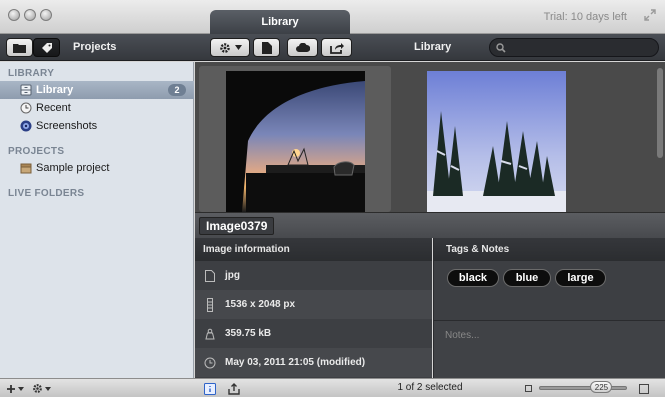 The height and width of the screenshot is (397, 665). I want to click on tags-notes-heading: Tags & Notes, so click(549, 249).